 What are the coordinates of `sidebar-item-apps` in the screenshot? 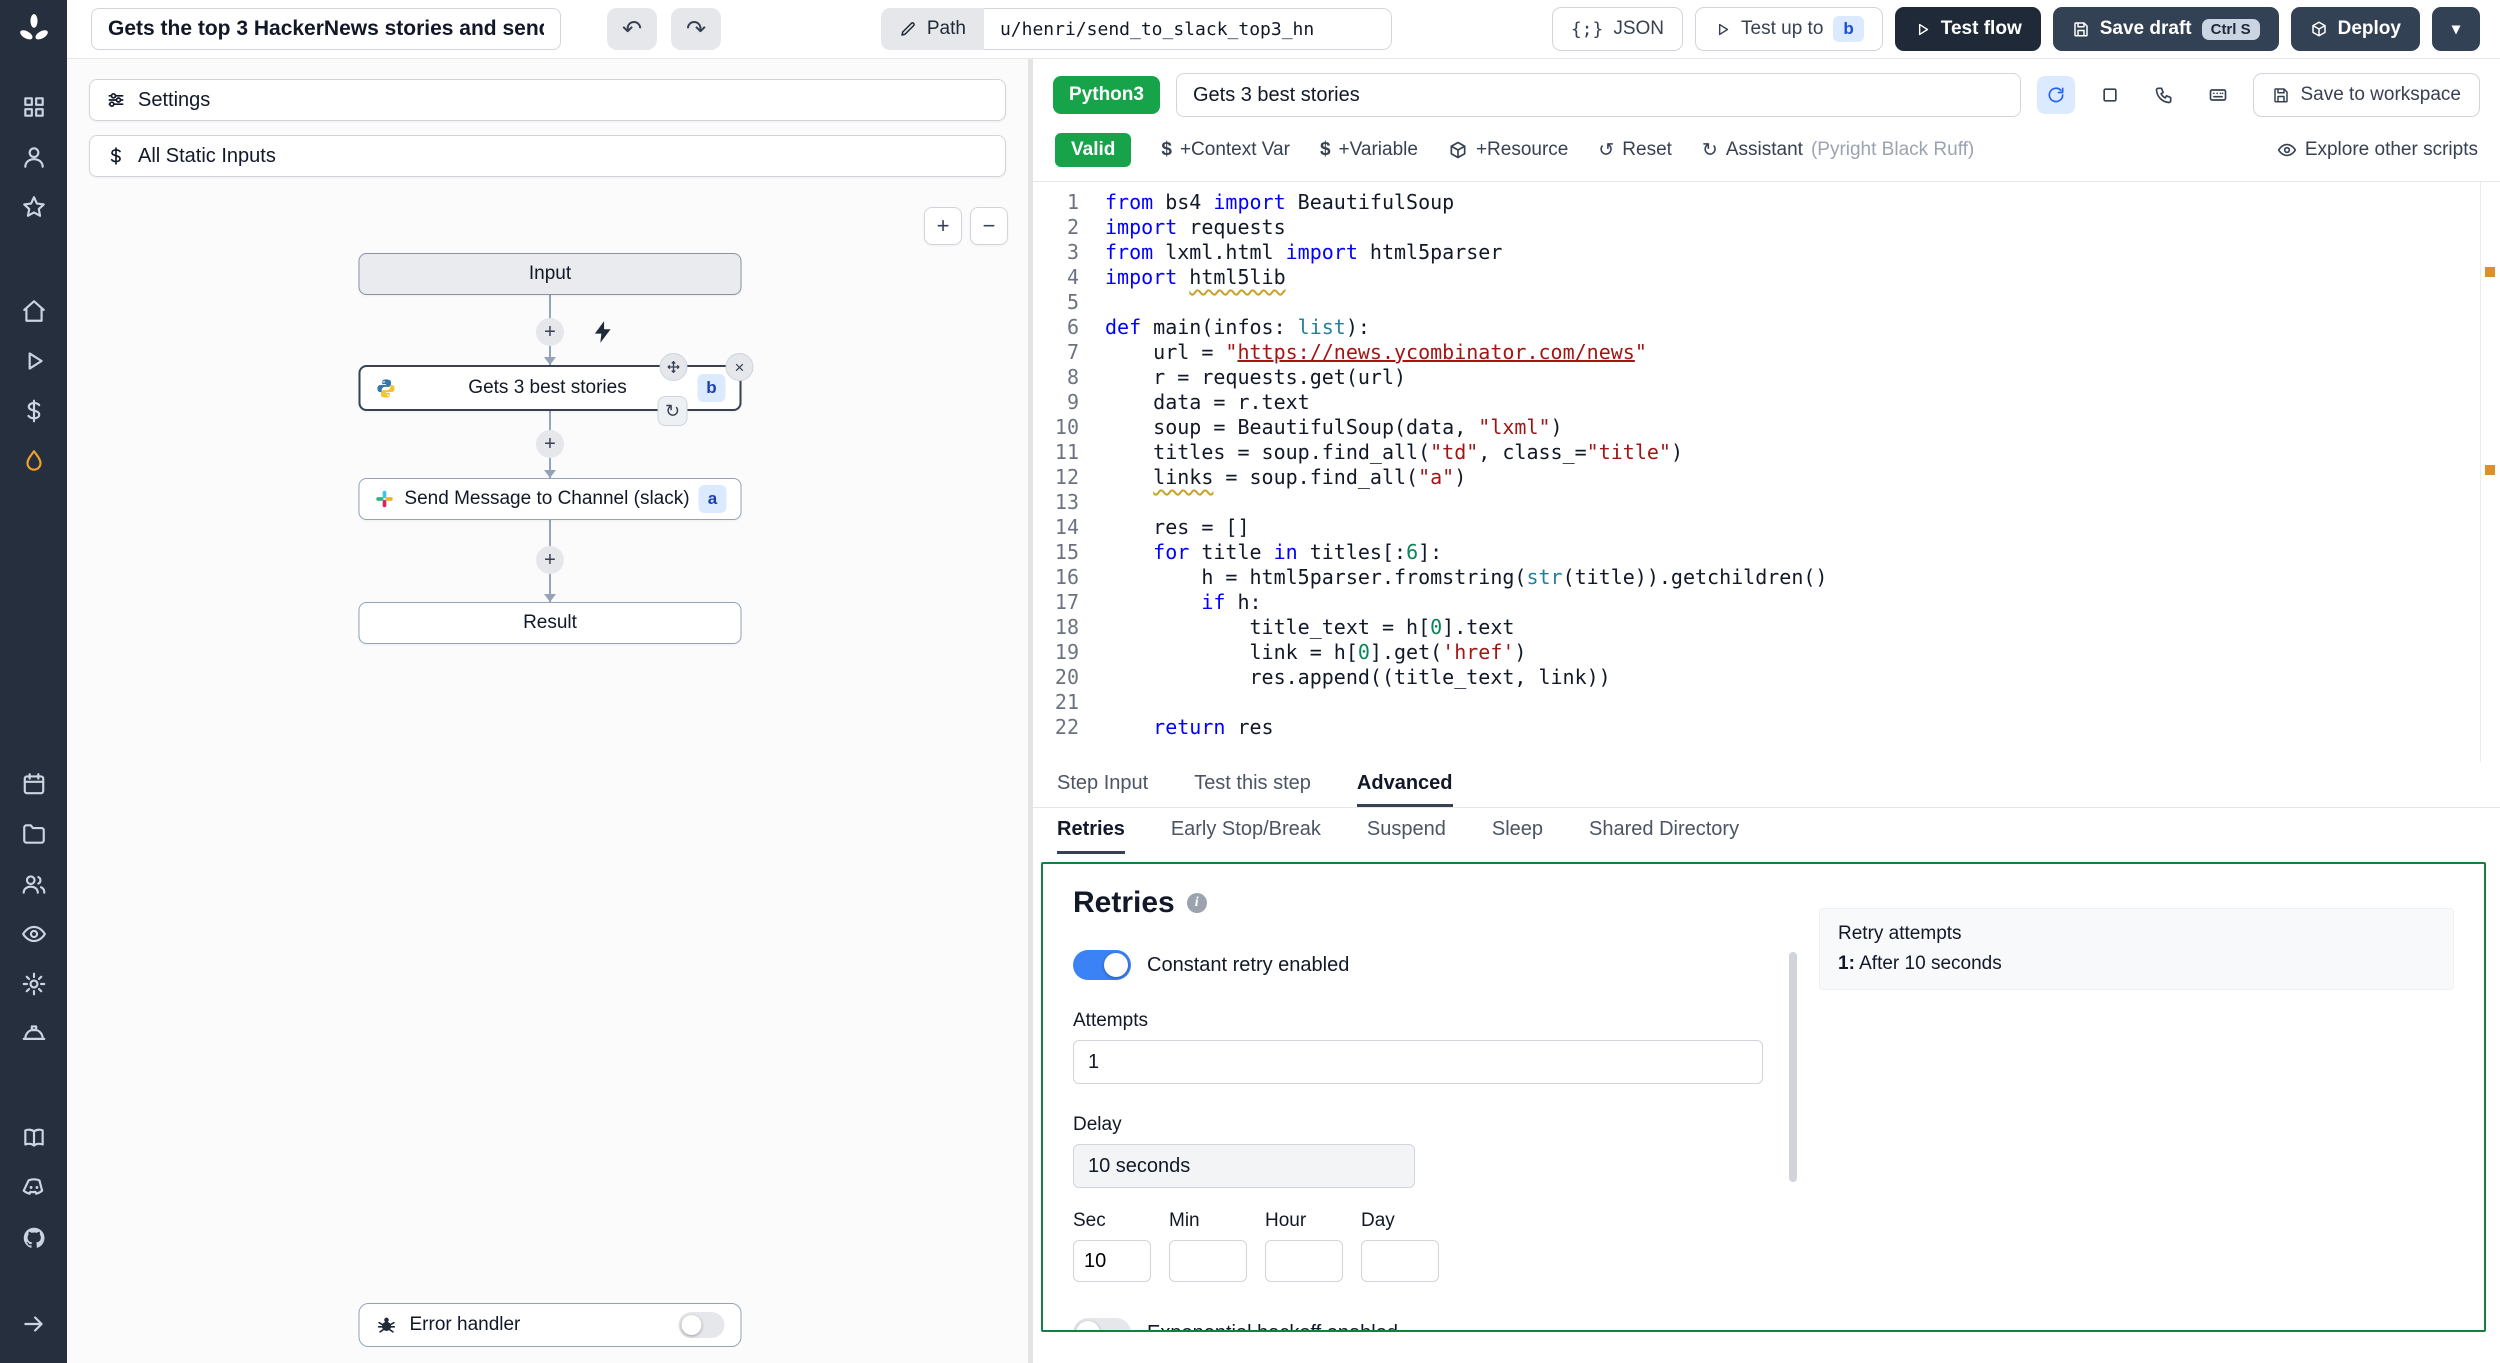 It's located at (34, 107).